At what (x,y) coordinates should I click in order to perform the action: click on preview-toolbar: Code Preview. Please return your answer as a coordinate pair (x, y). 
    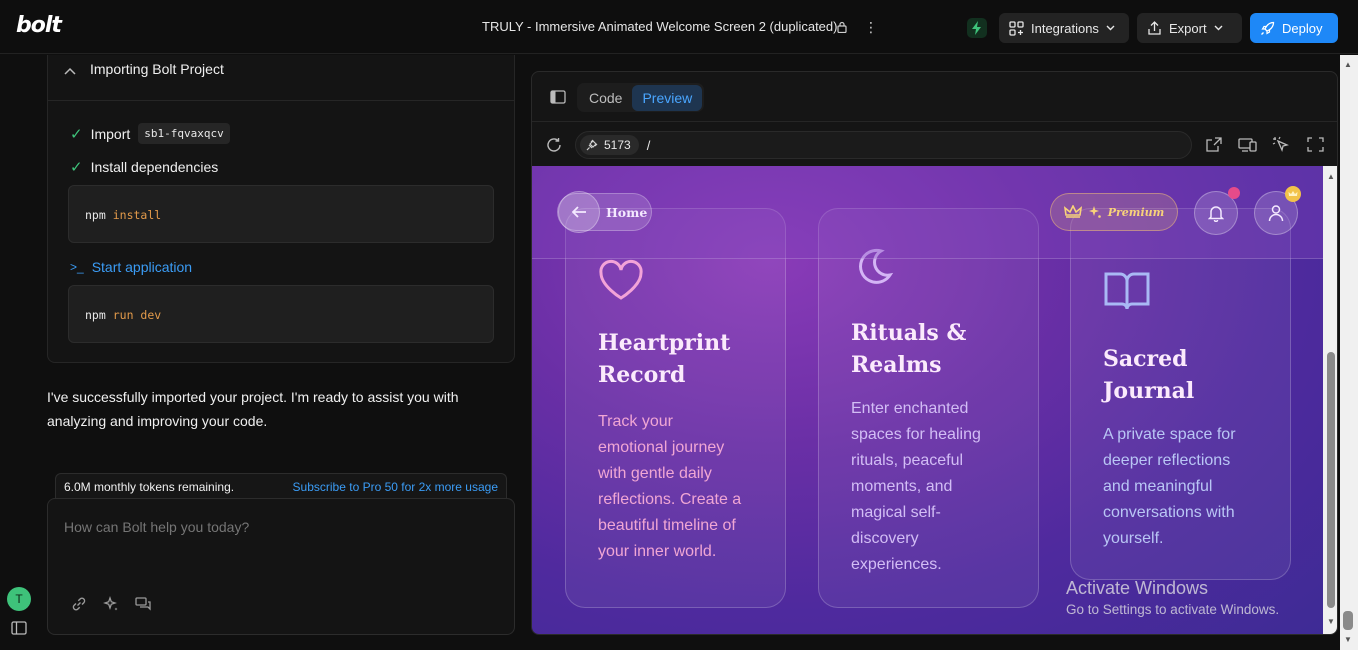
    Looking at the image, I should click on (934, 97).